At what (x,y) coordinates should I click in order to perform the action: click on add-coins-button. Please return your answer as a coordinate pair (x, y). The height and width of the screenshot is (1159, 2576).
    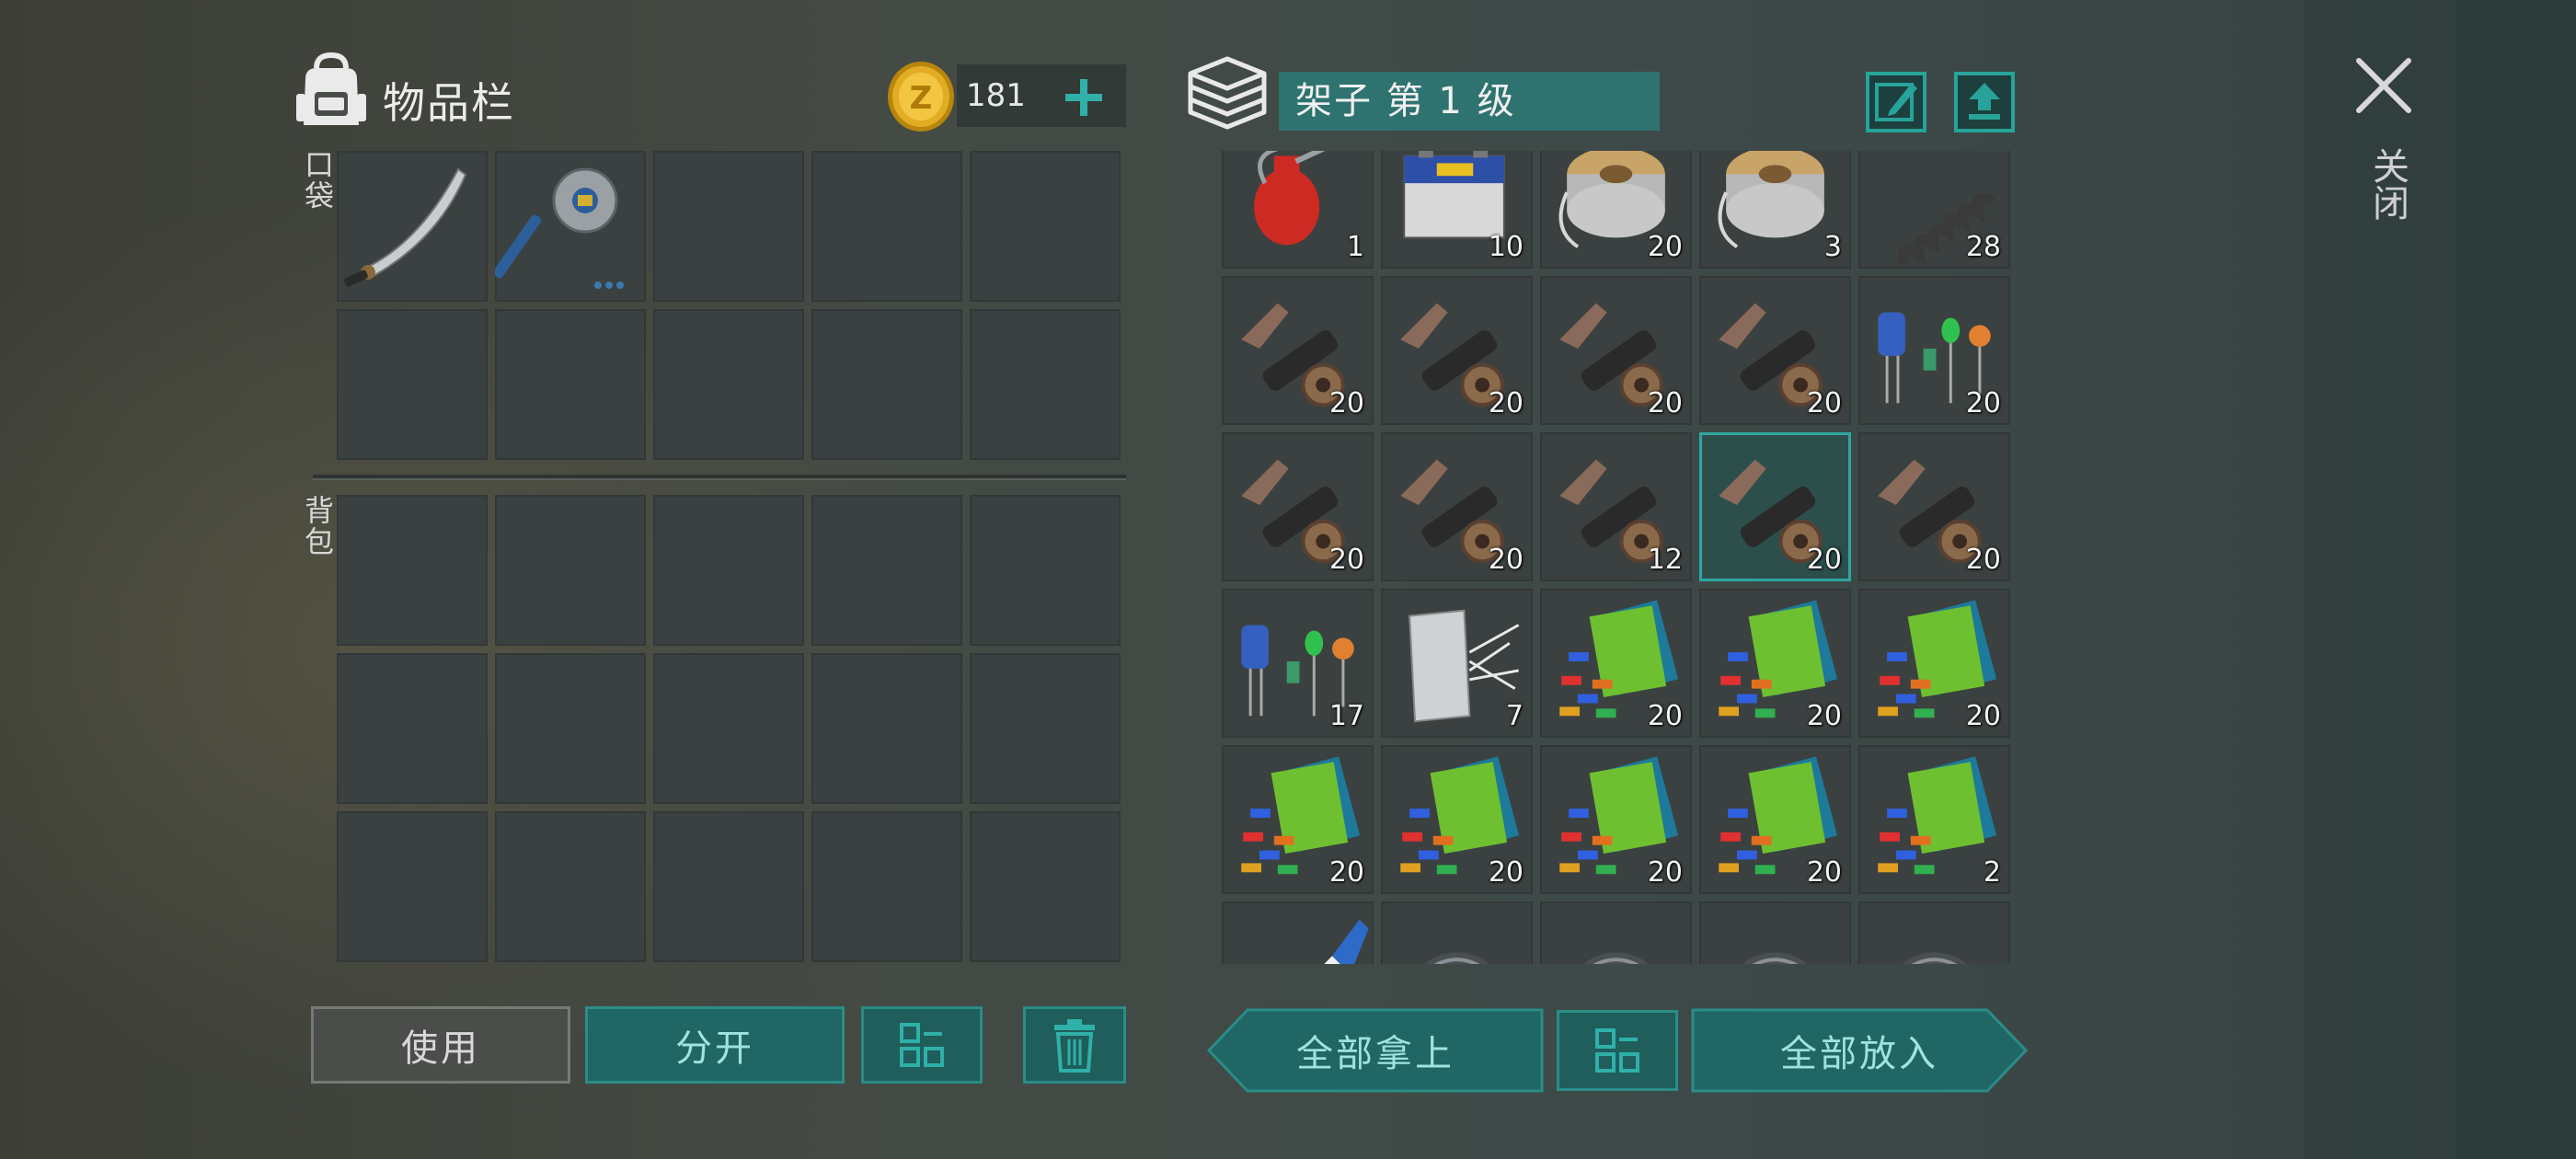
    Looking at the image, I should click on (1083, 97).